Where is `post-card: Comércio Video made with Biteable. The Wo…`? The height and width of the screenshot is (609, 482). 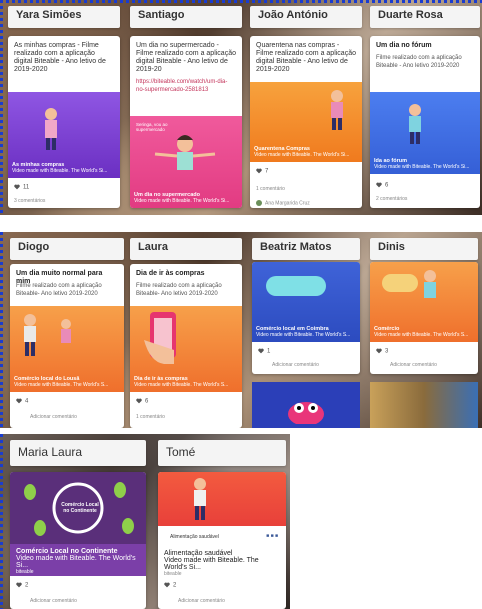 post-card: Comércio Video made with Biteable. The Wo… is located at coordinates (424, 318).